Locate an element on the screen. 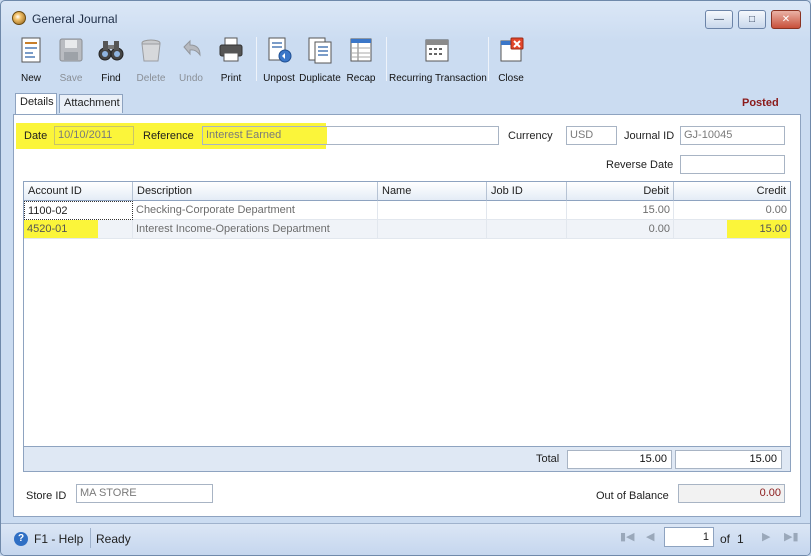 Image resolution: width=811 pixels, height=556 pixels. window-title: General Journal is located at coordinates (75, 19).